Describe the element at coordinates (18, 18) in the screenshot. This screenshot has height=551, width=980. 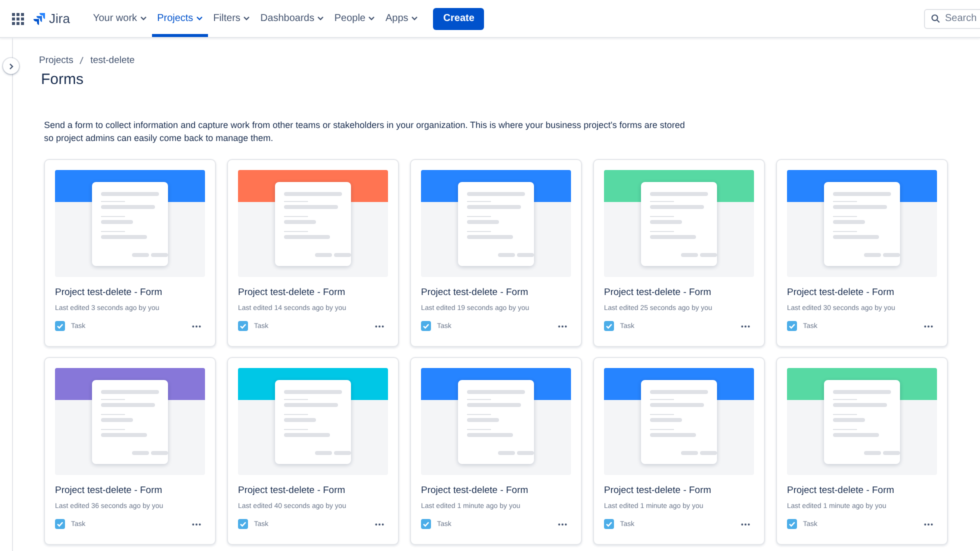
I see `app-switcher-icon` at that location.